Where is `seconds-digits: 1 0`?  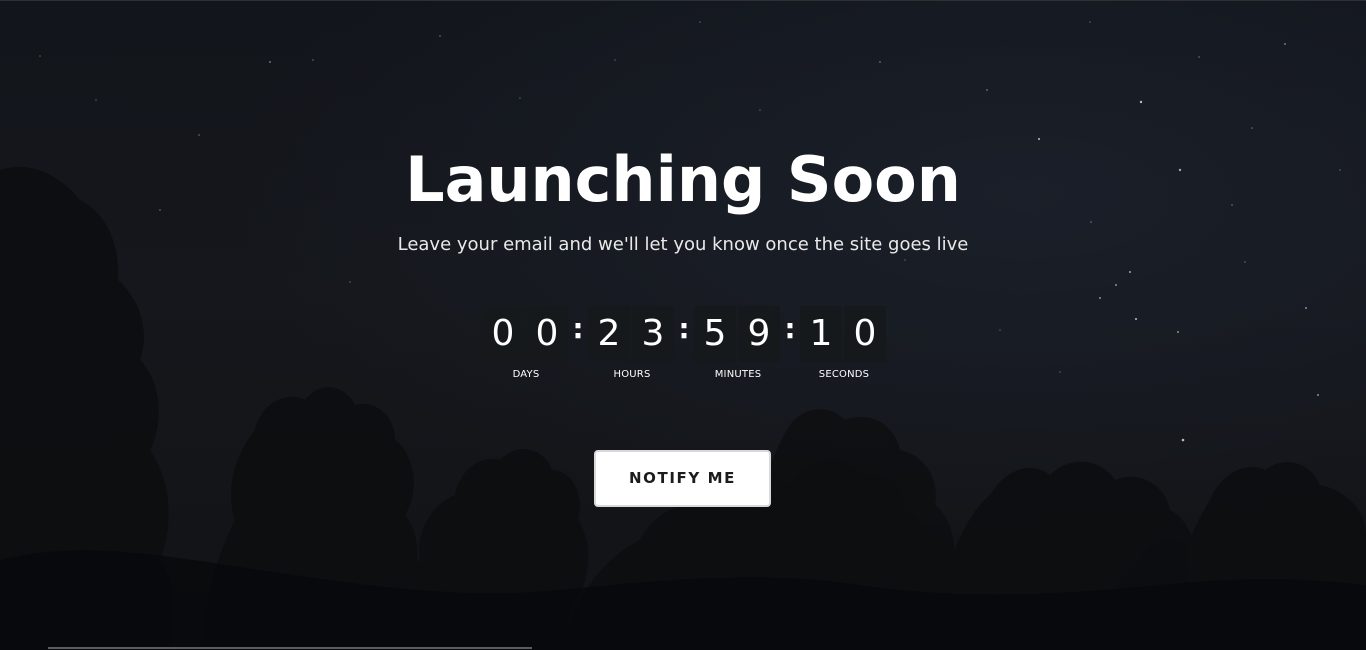 seconds-digits: 1 0 is located at coordinates (844, 334).